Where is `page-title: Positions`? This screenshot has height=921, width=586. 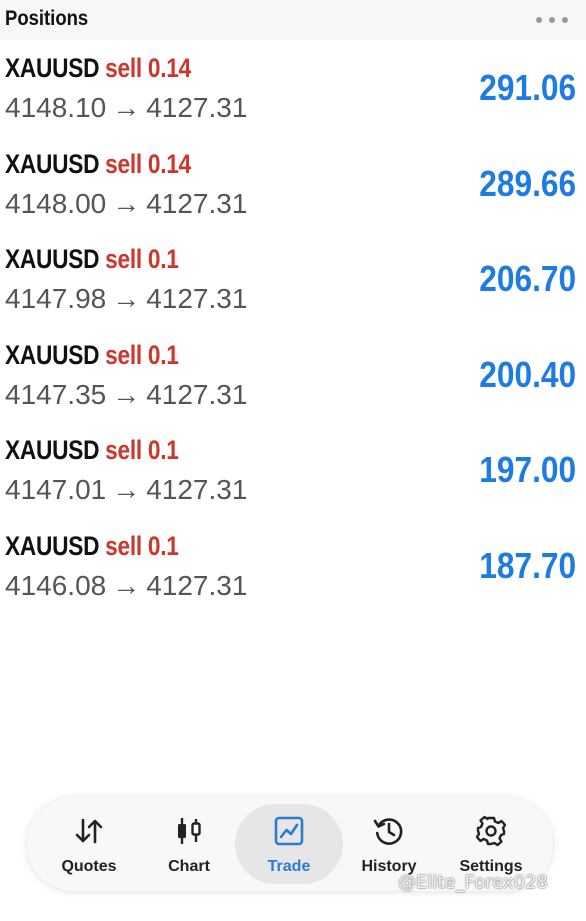
page-title: Positions is located at coordinates (47, 18).